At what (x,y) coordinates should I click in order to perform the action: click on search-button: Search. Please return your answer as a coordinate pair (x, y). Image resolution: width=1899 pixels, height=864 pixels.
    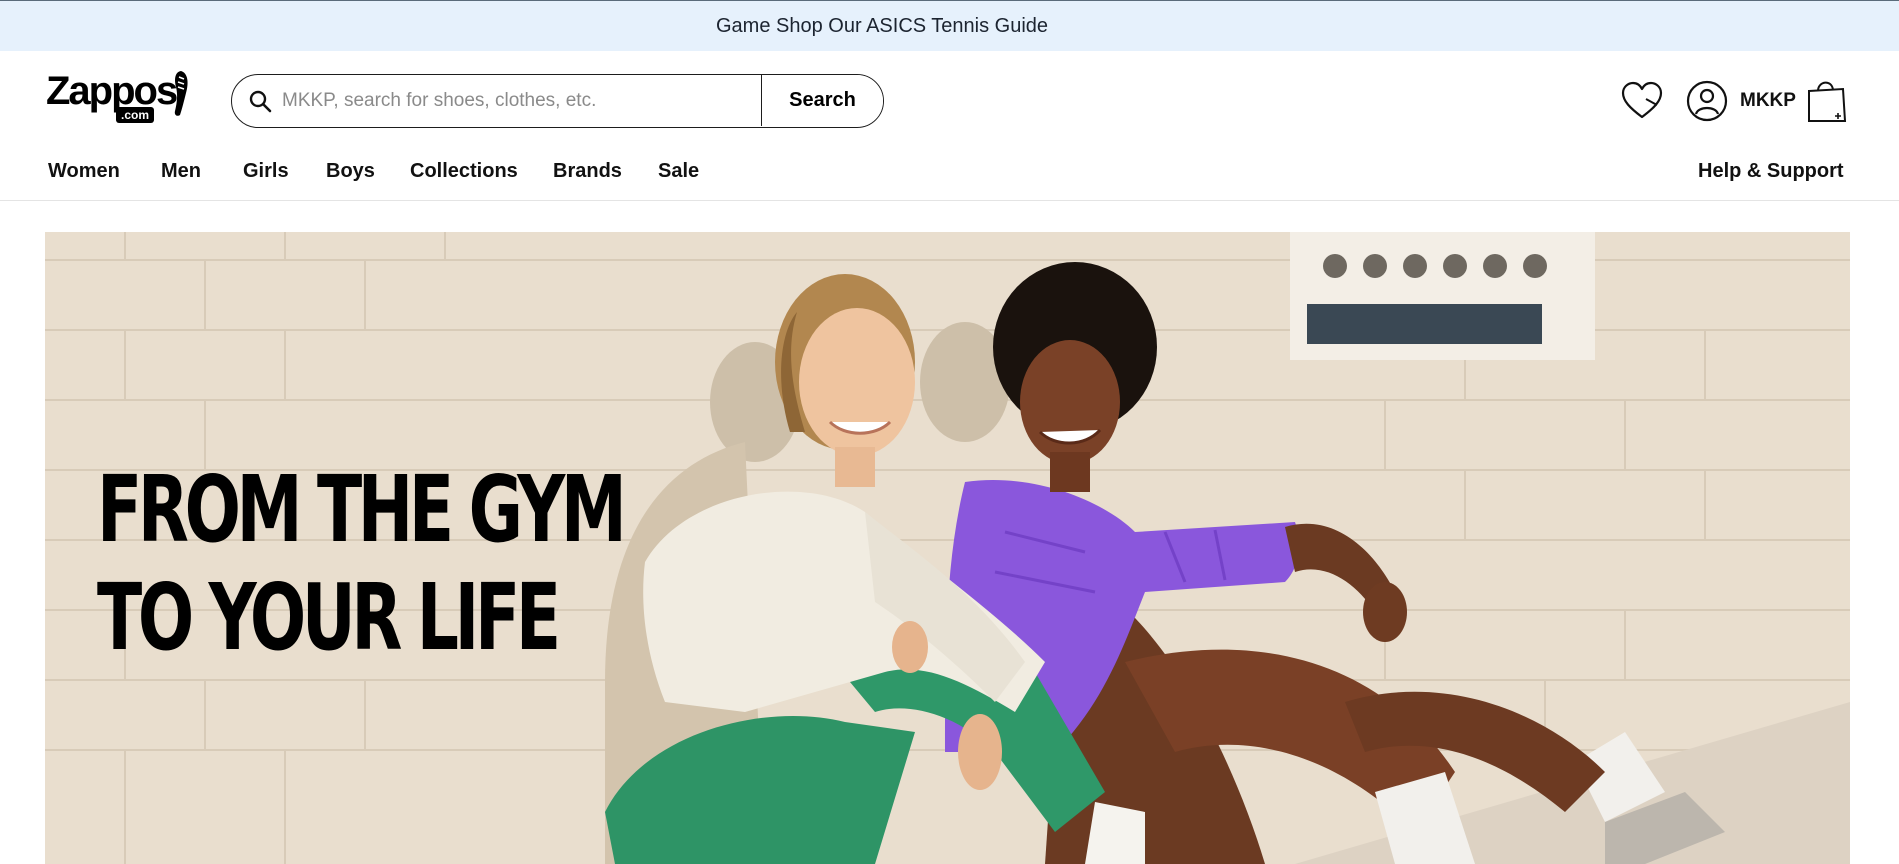
    Looking at the image, I should click on (822, 100).